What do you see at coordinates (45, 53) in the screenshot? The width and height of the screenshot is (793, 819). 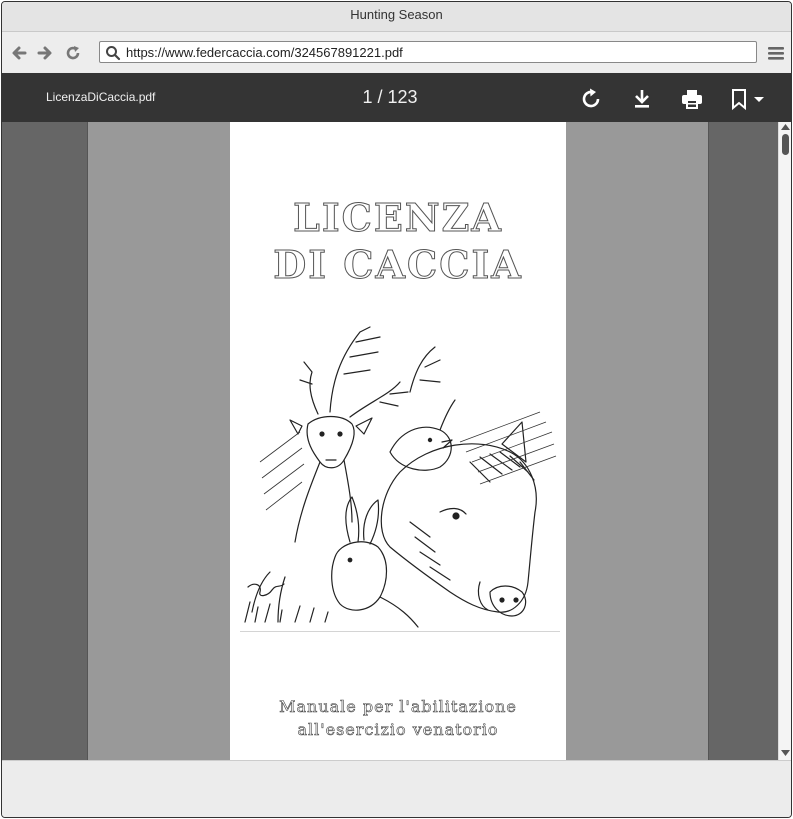 I see `arrow-right-icon` at bounding box center [45, 53].